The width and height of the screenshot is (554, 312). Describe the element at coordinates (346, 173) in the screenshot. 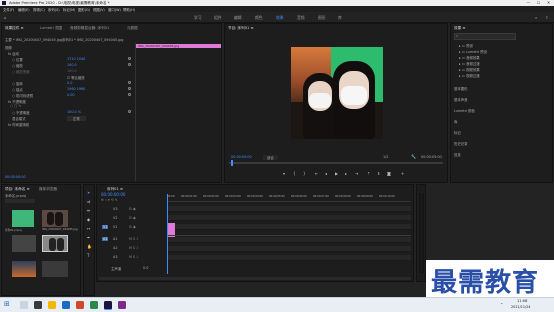

I see `step-forward-icon: ▸` at that location.